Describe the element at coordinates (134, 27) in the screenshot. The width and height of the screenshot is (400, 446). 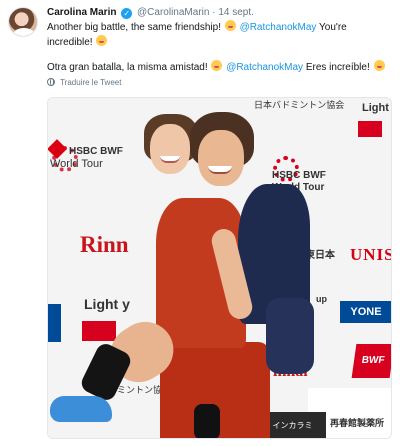
I see `tweet-line1-text: Another big battle, the same friendship!` at that location.